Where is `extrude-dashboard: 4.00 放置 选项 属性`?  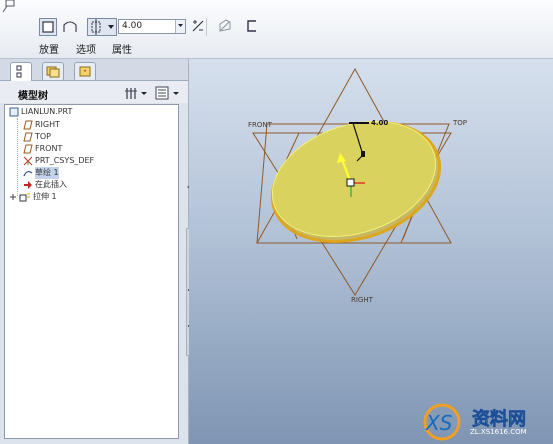
extrude-dashboard: 4.00 放置 选项 属性 is located at coordinates (276, 29).